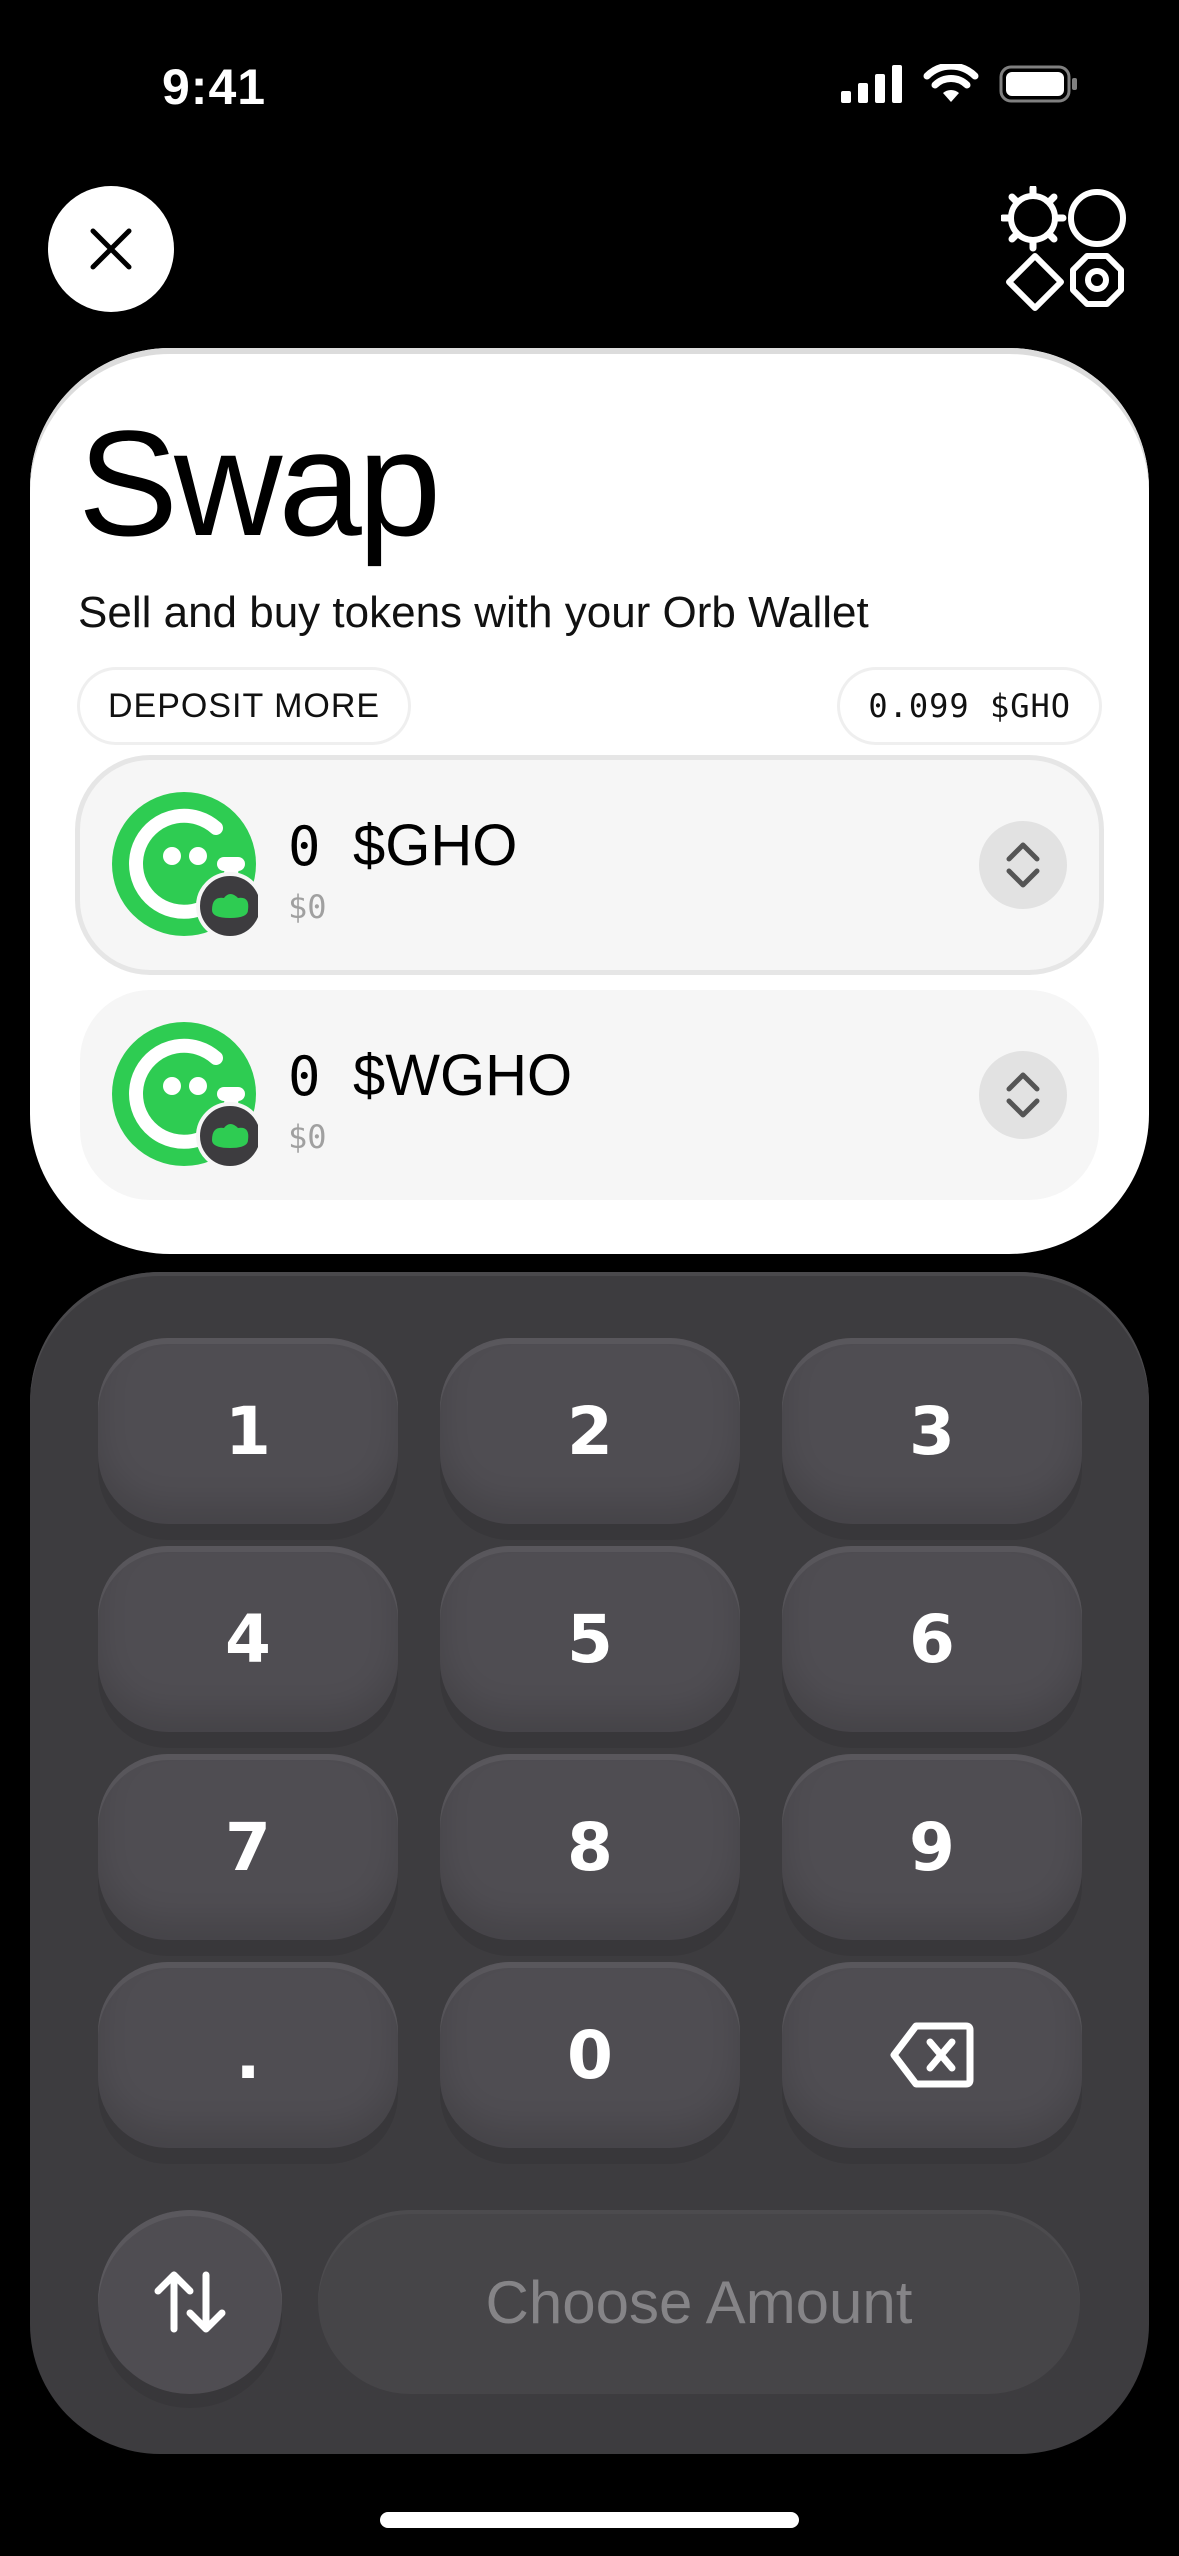  Describe the element at coordinates (185, 1095) in the screenshot. I see `wgho-token-icon` at that location.